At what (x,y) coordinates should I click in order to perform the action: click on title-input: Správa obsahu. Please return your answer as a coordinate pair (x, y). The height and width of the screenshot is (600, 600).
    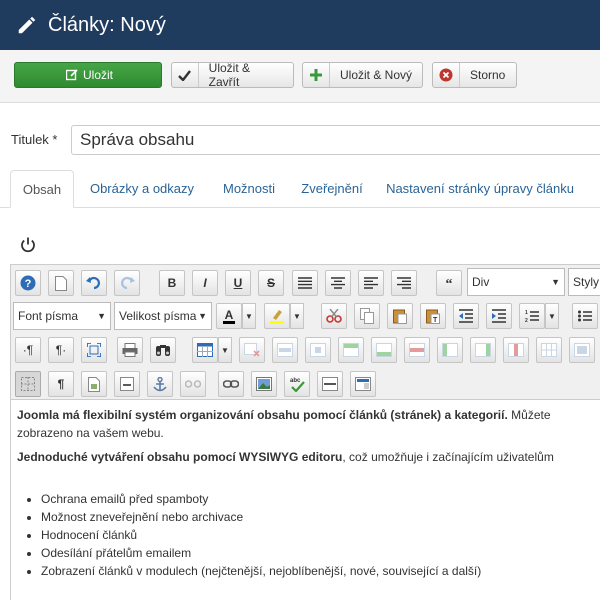
    Looking at the image, I should click on (335, 140).